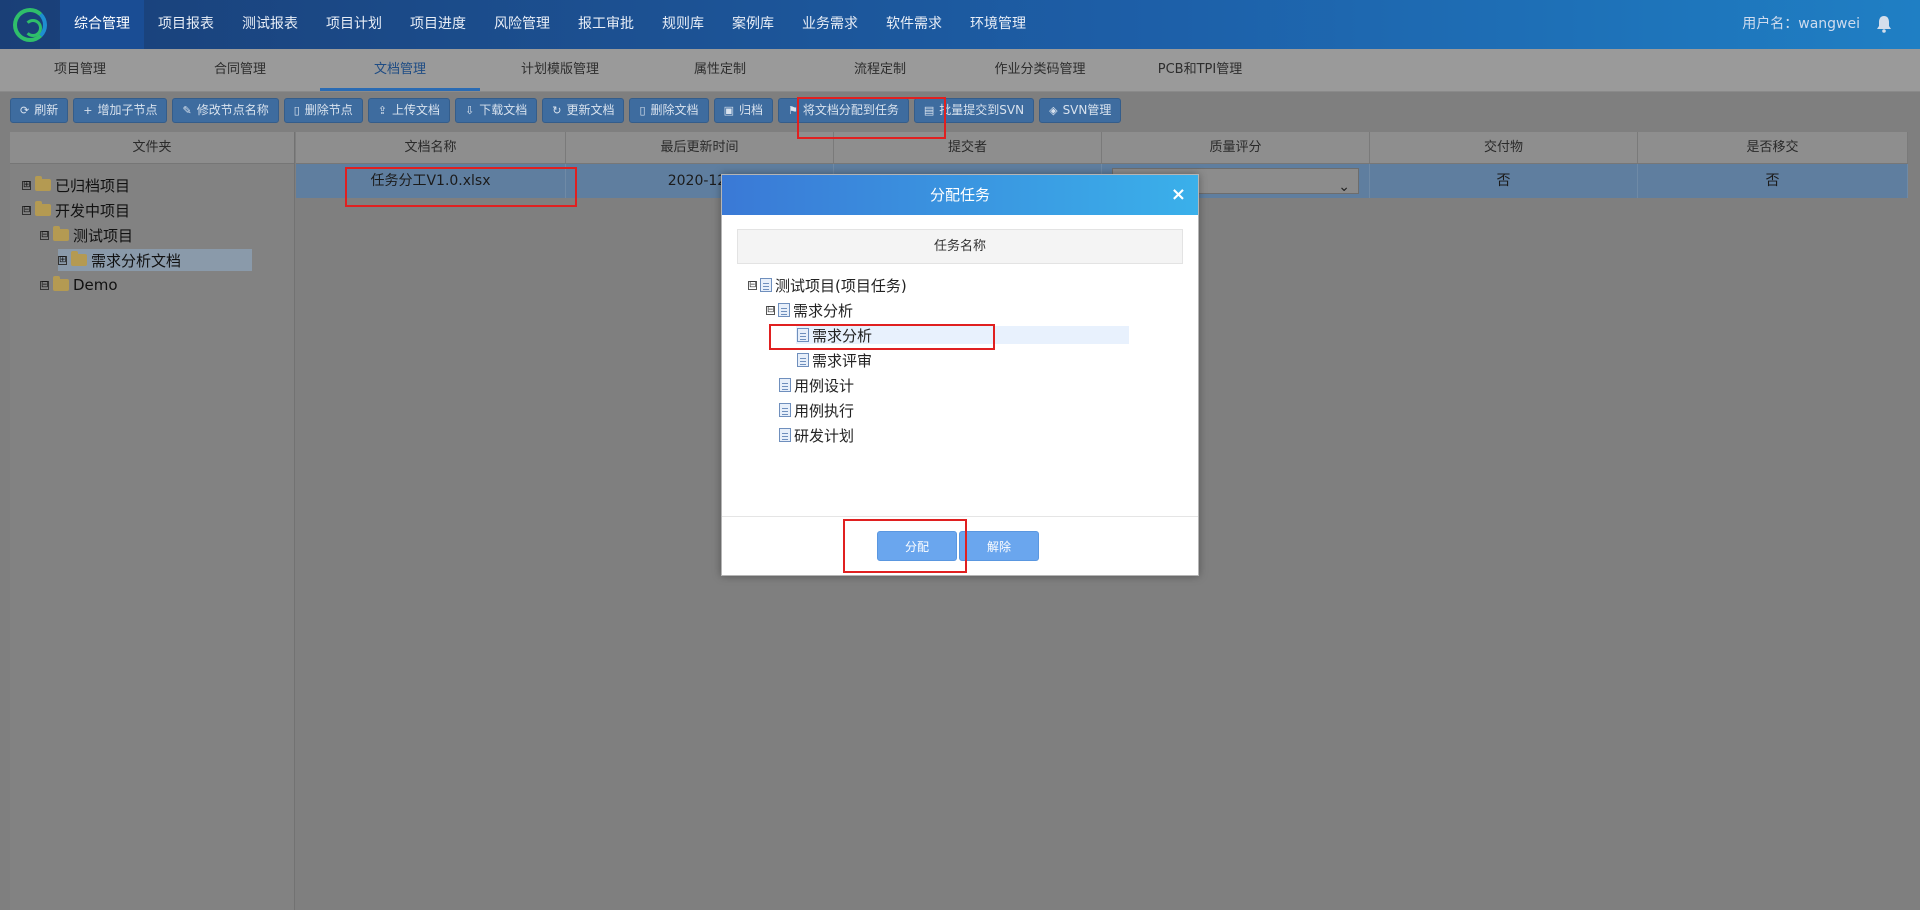 This screenshot has height=910, width=1920. What do you see at coordinates (470, 110) in the screenshot?
I see `download-icon: ⇩` at bounding box center [470, 110].